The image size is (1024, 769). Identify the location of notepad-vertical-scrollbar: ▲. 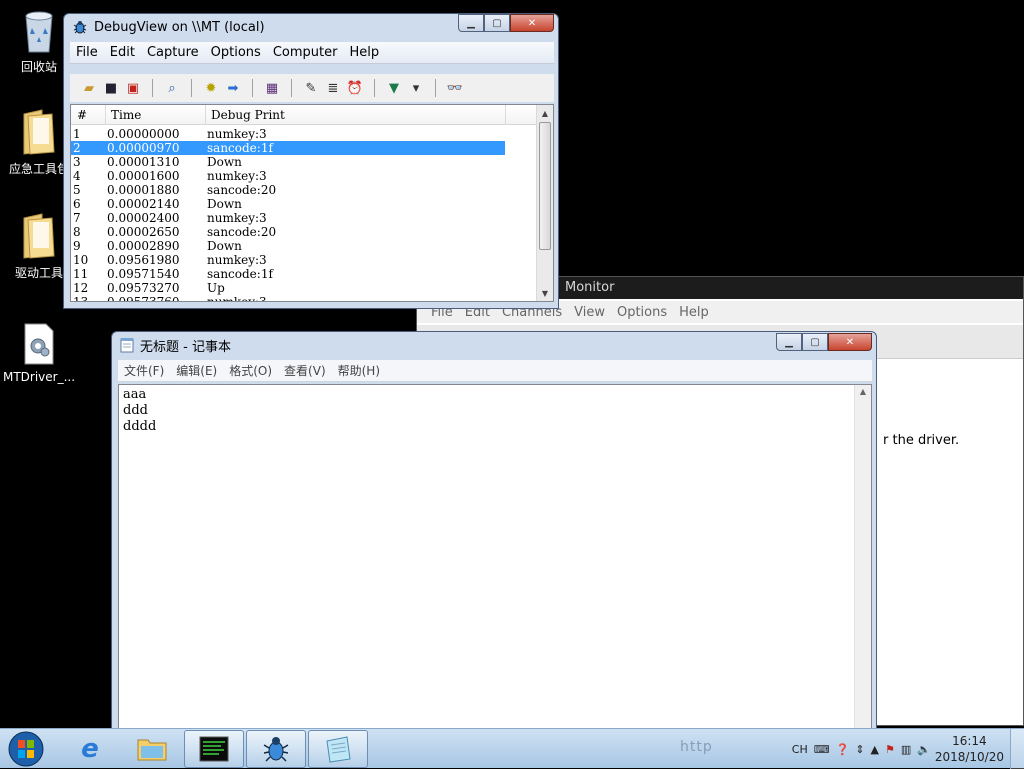
(862, 558).